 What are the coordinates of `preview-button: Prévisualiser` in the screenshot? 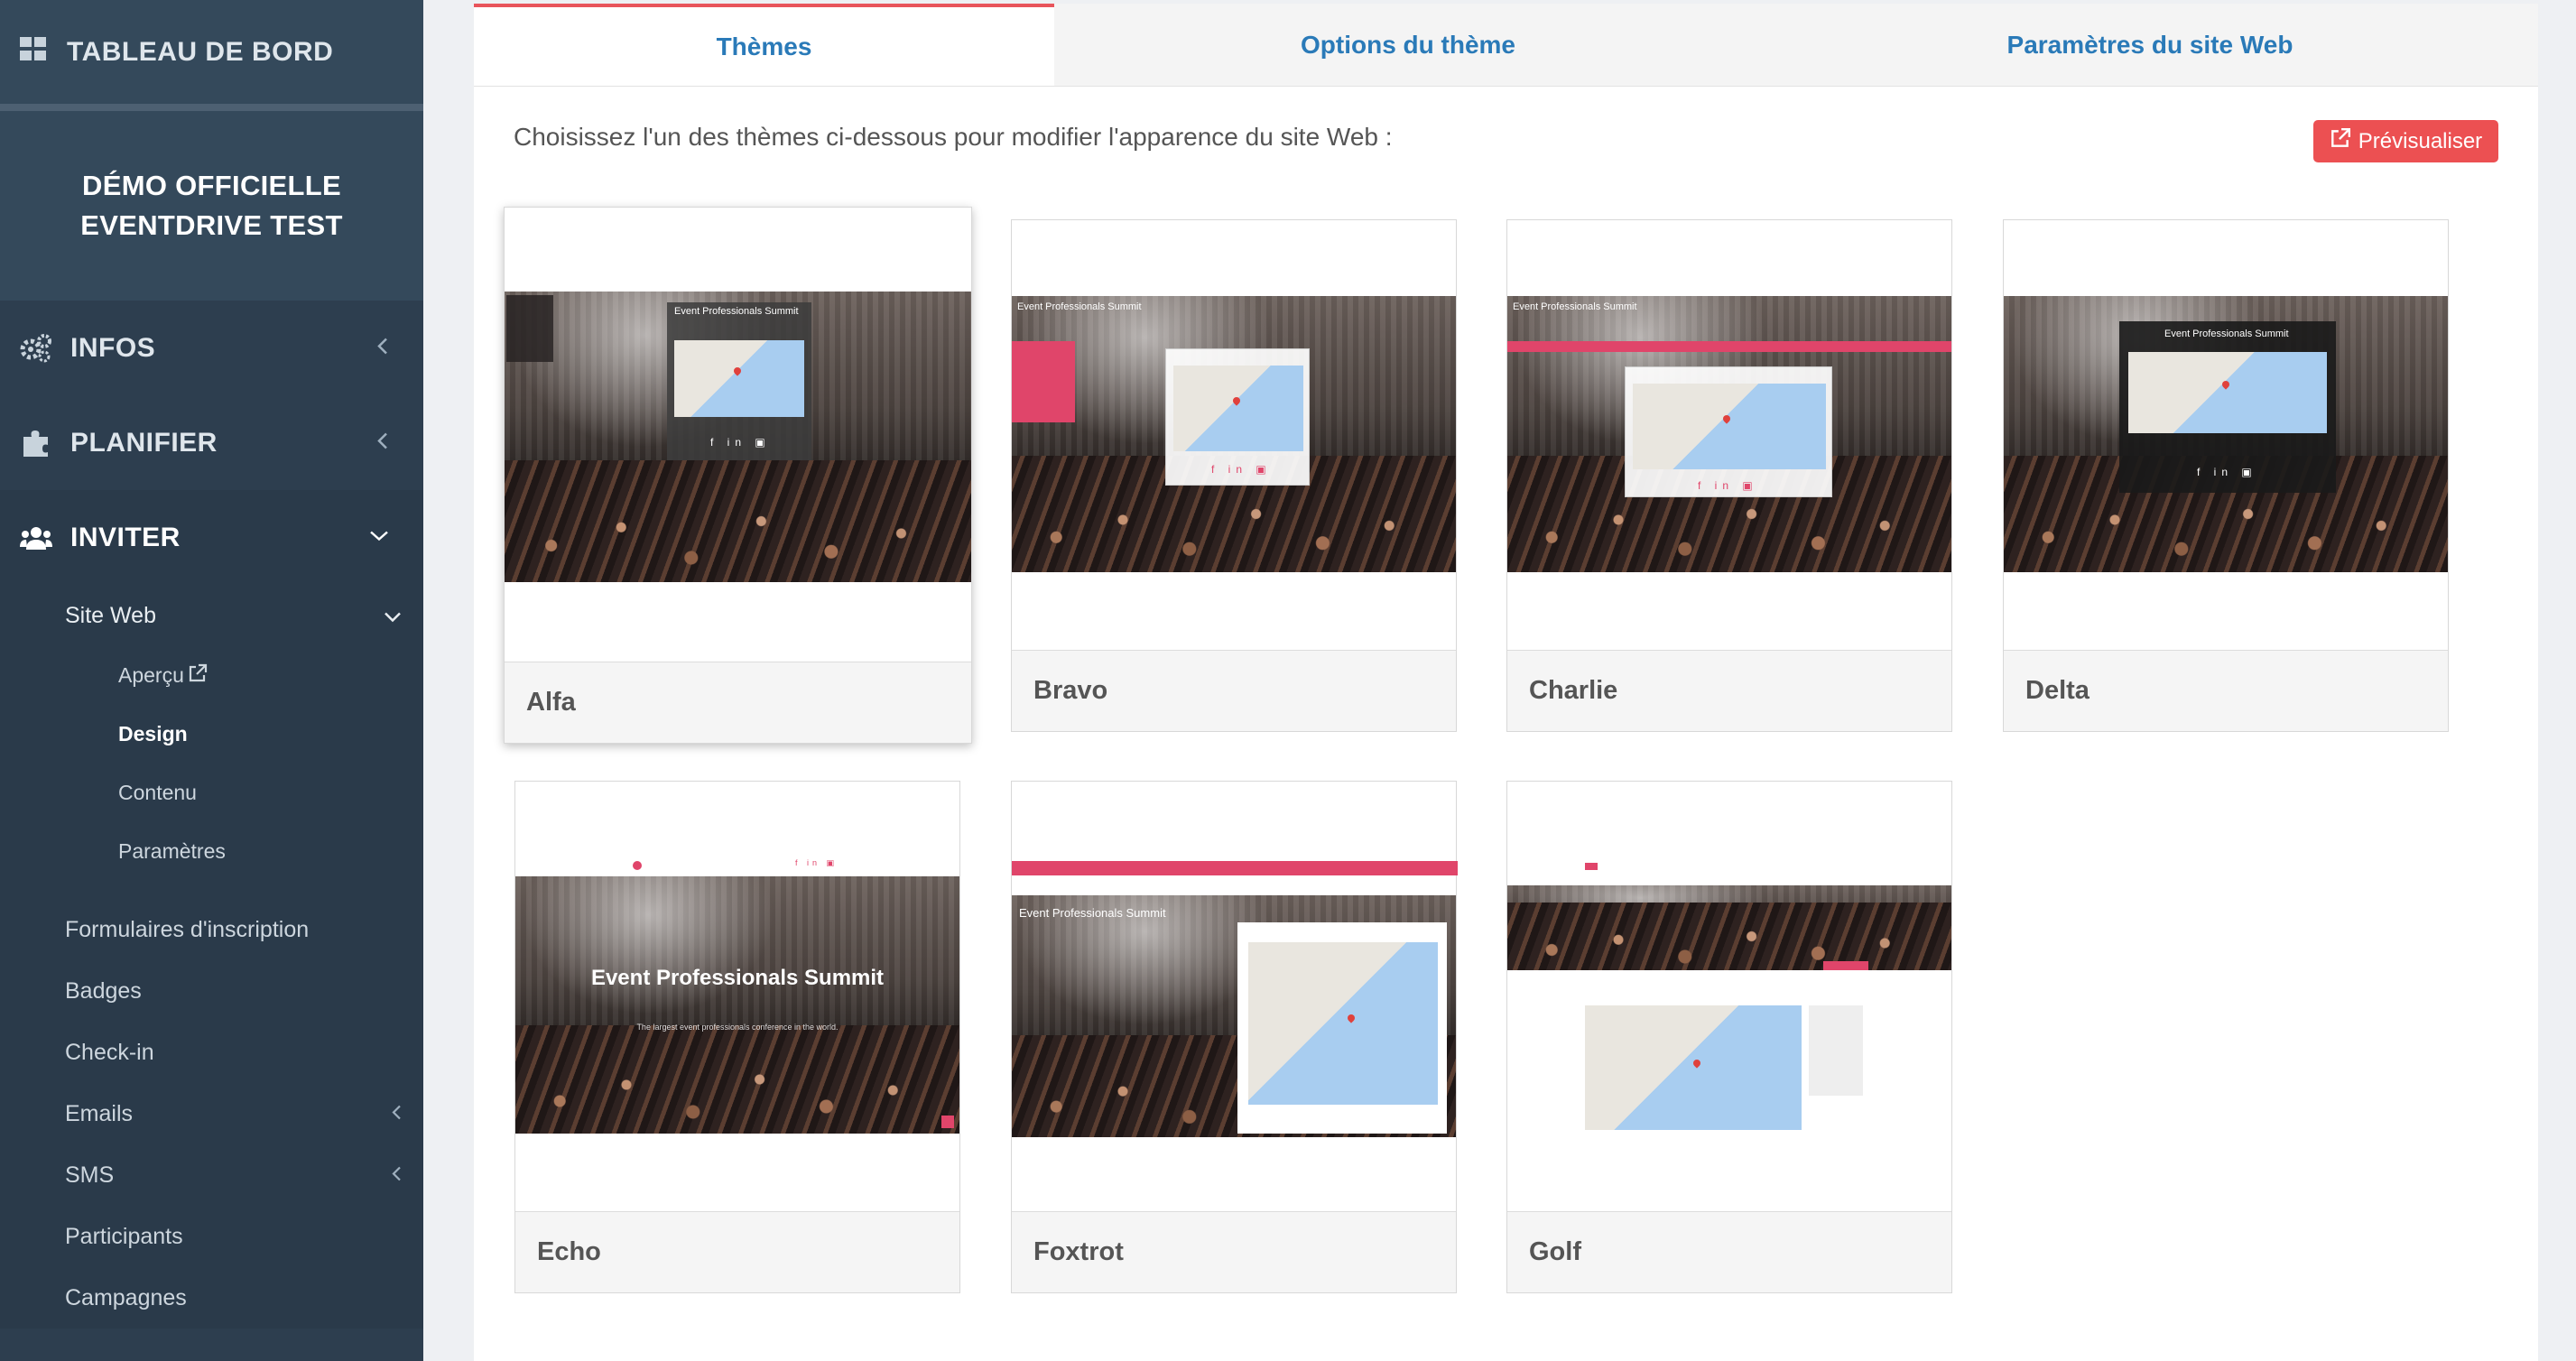 It's located at (2405, 141).